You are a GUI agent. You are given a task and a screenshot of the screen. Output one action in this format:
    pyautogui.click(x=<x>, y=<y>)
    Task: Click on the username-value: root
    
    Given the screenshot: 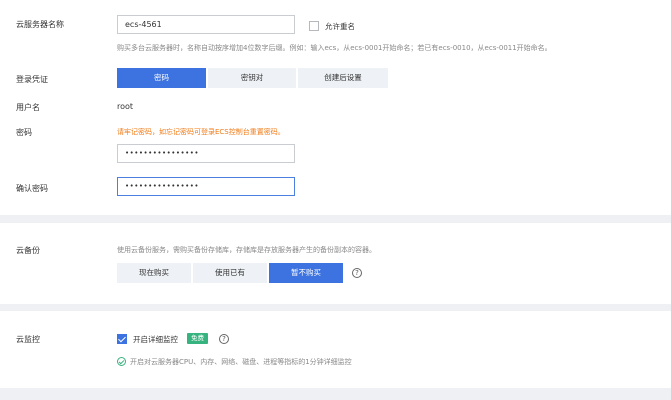 What is the action you would take?
    pyautogui.click(x=125, y=106)
    